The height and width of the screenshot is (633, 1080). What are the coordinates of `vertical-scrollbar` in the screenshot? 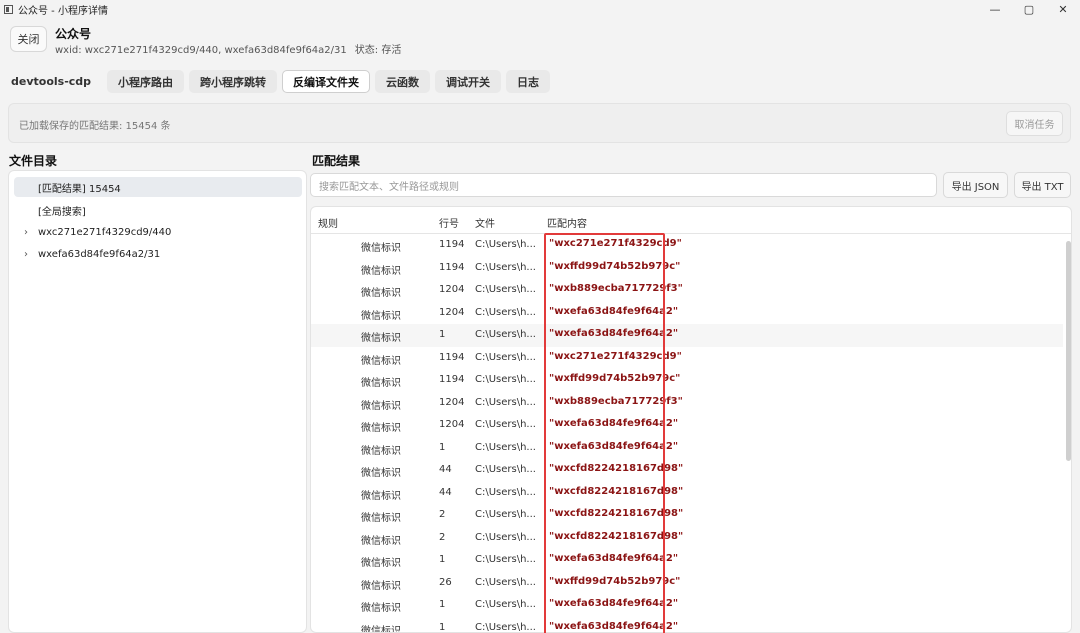 It's located at (1068, 351).